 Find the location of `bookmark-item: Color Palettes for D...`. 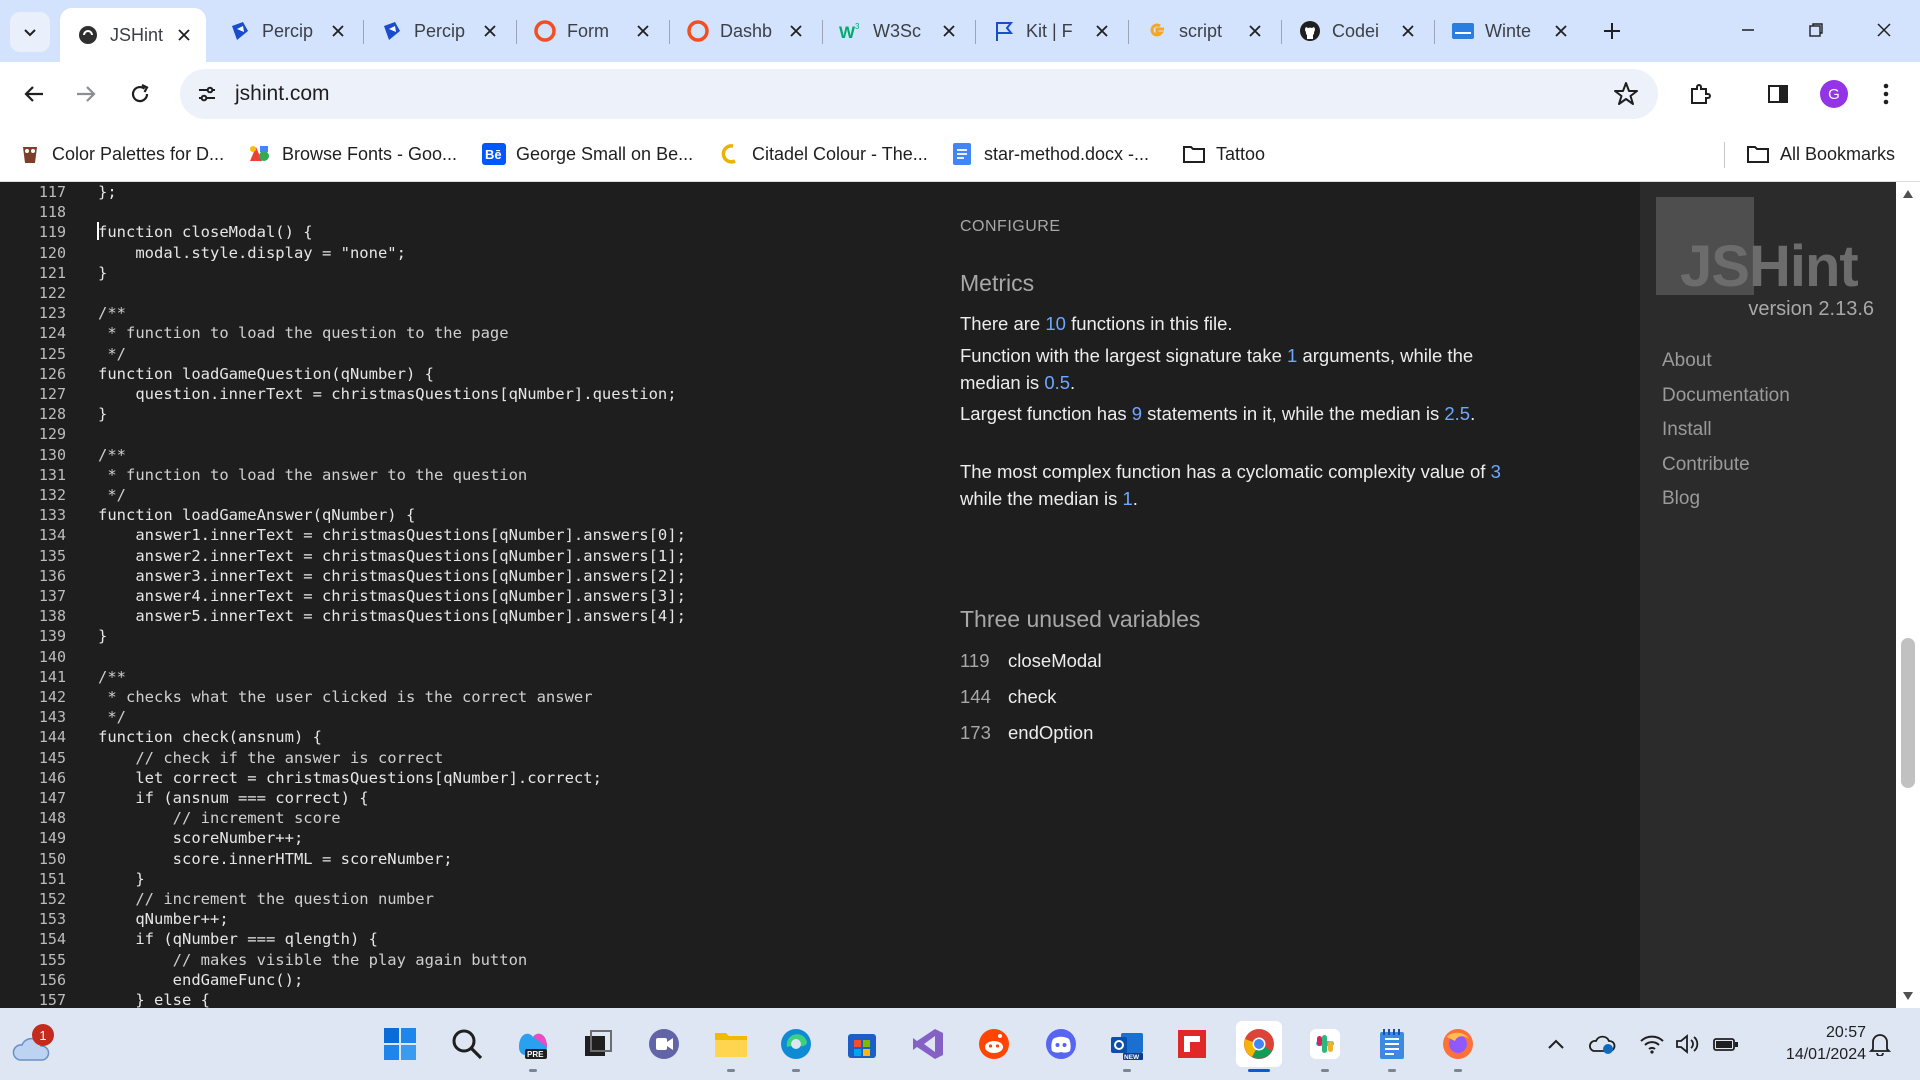

bookmark-item: Color Palettes for D... is located at coordinates (121, 154).